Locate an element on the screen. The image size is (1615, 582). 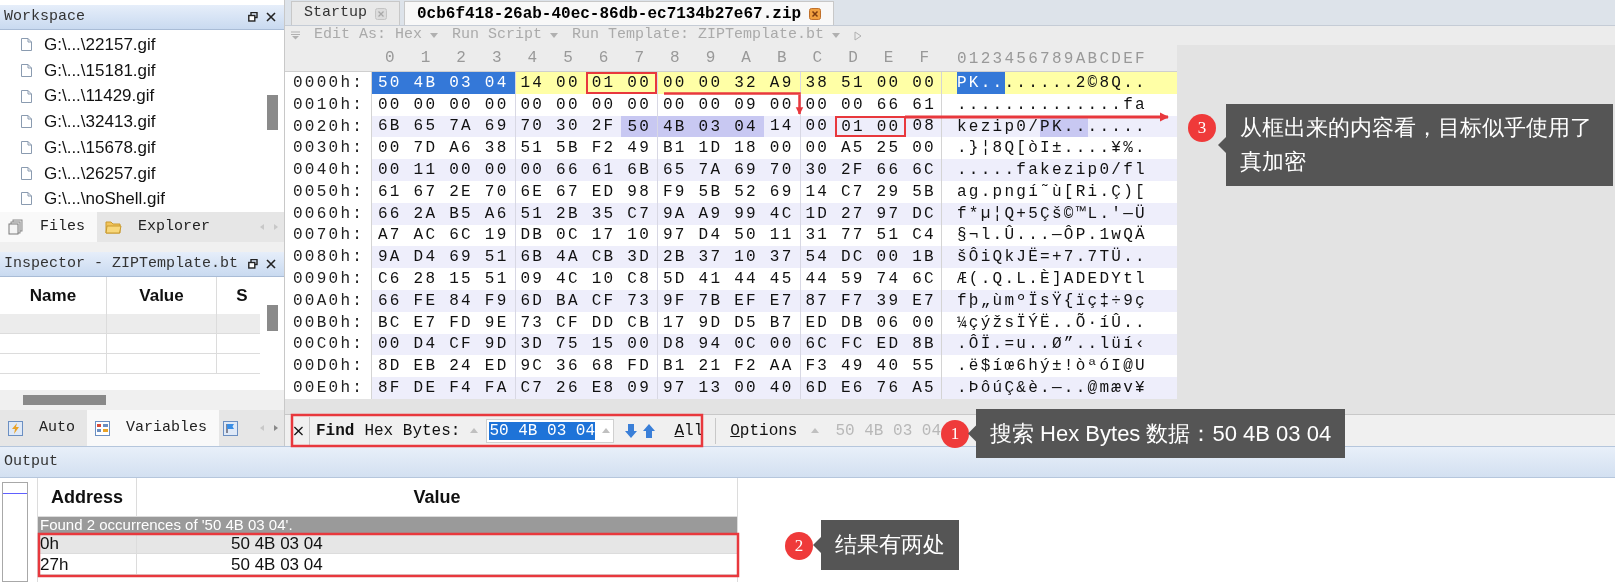
file-item: G:\...\noShell.gif is located at coordinates (95, 199).